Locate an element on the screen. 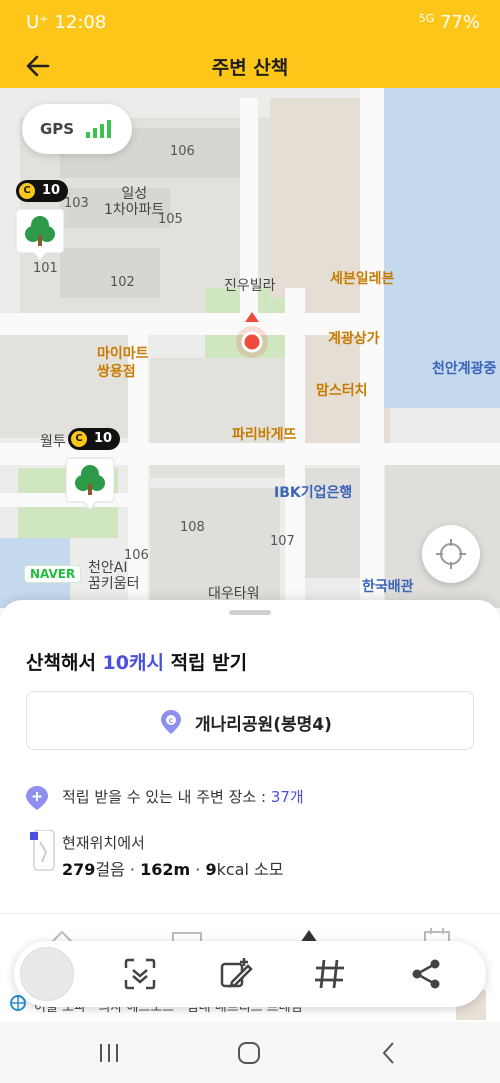 The width and height of the screenshot is (500, 1083). carrier-label: U⁺ is located at coordinates (37, 22).